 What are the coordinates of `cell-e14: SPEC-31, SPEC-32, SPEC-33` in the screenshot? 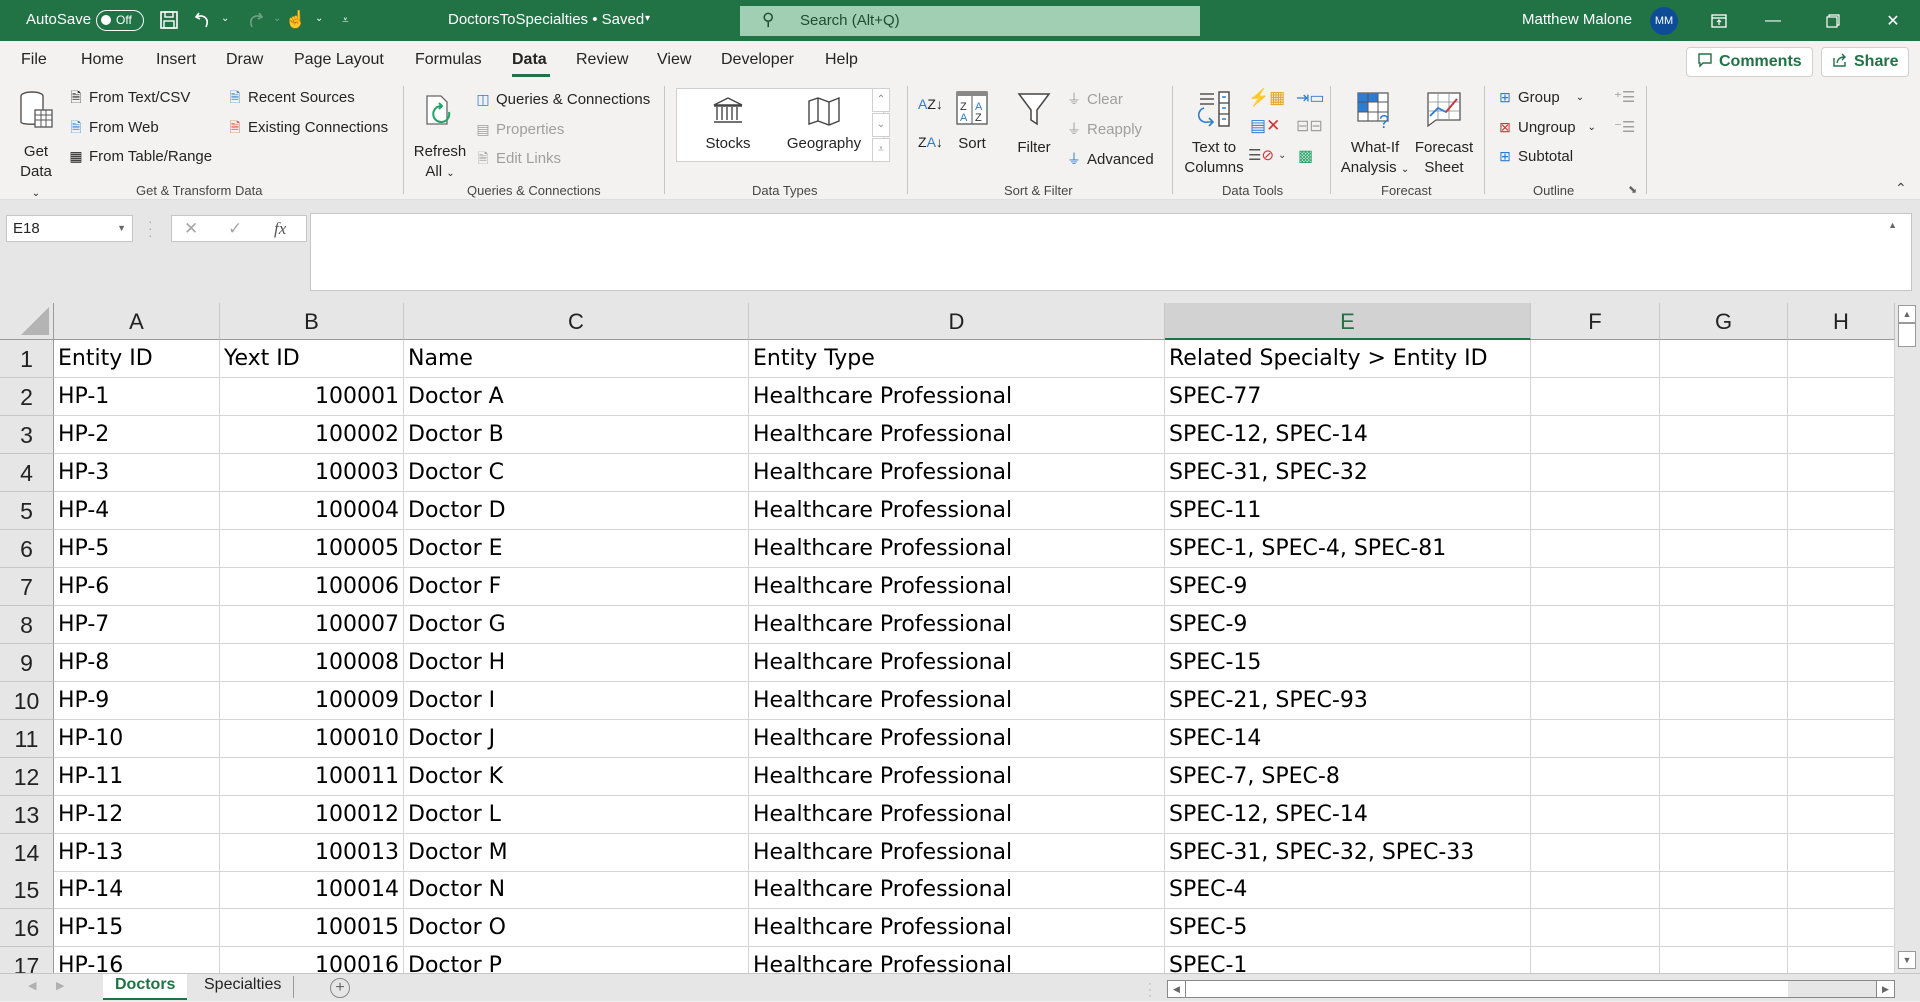 It's located at (1348, 852).